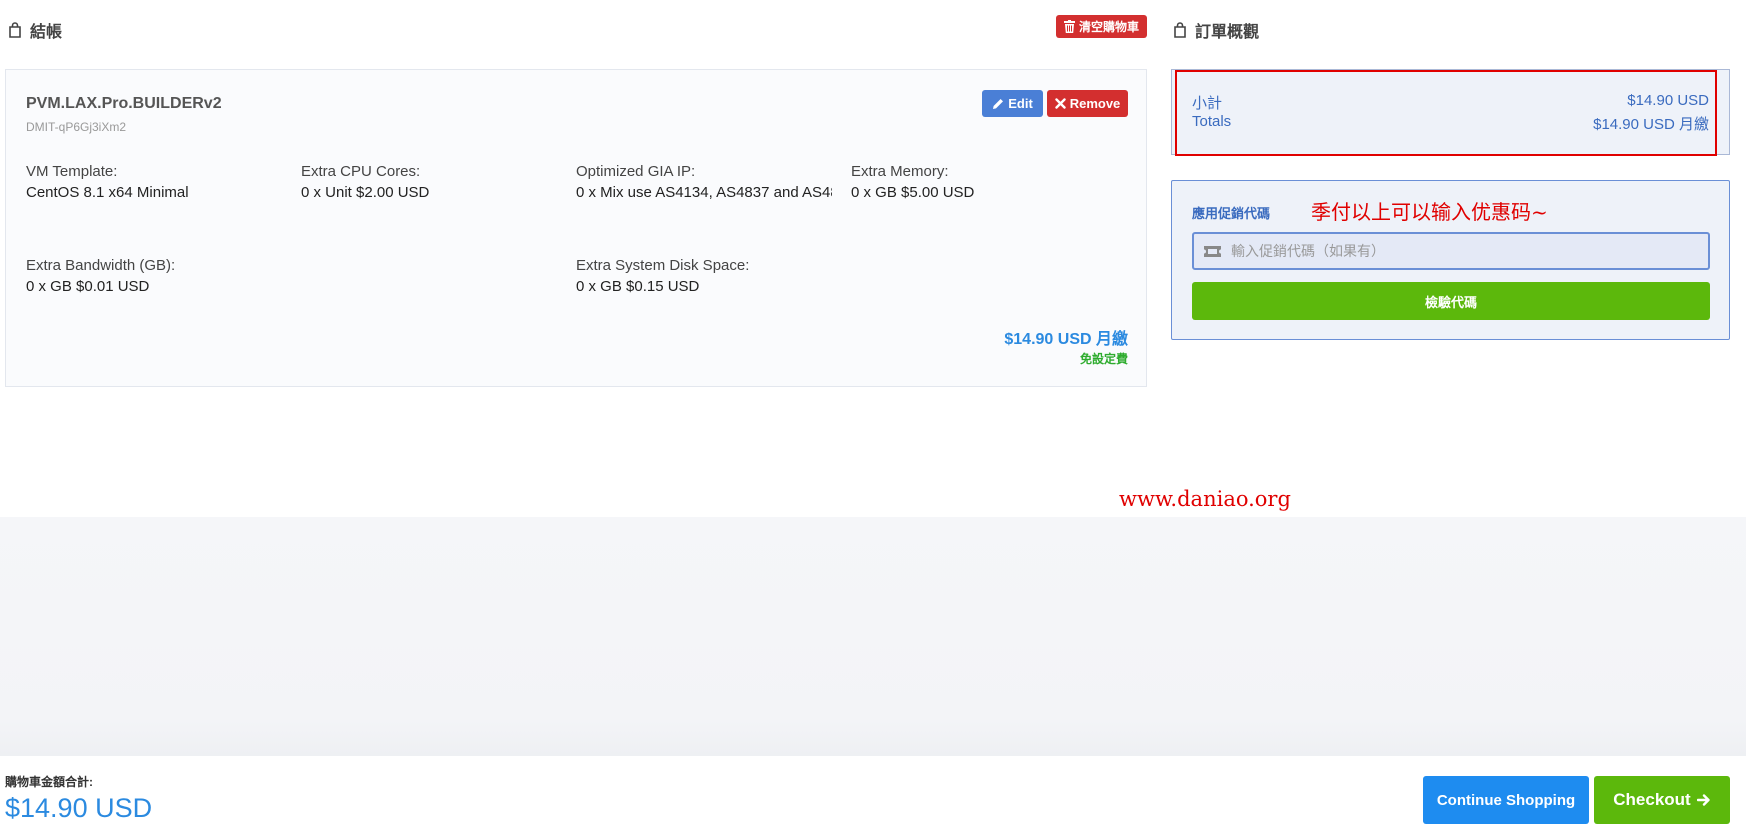 This screenshot has height=828, width=1746. What do you see at coordinates (1207, 103) in the screenshot?
I see `subtotal-label: 小計` at bounding box center [1207, 103].